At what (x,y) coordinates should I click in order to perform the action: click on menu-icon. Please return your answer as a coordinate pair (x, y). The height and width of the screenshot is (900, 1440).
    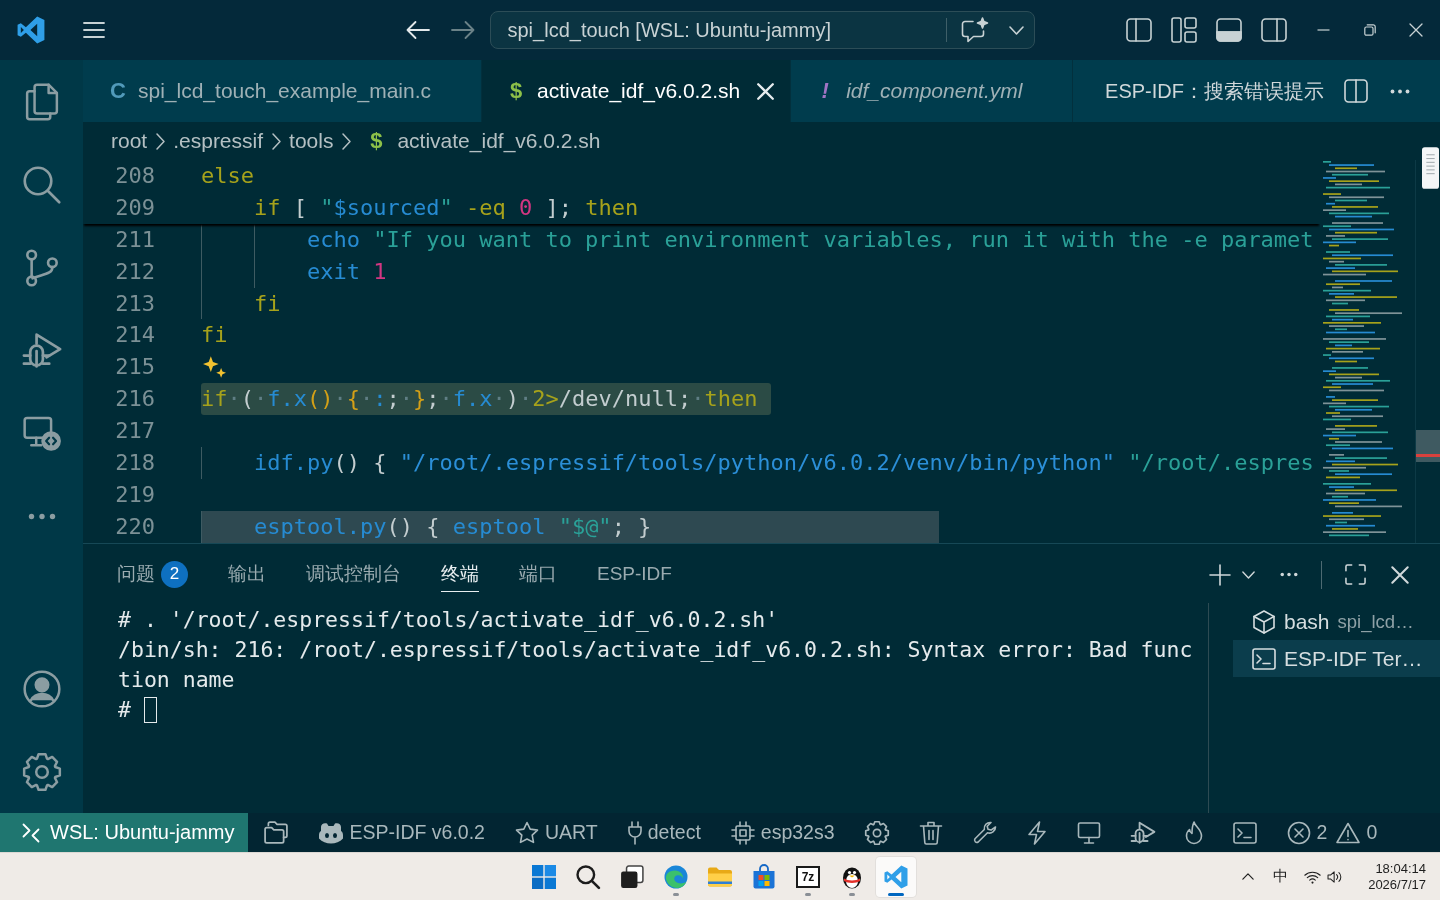
    Looking at the image, I should click on (94, 30).